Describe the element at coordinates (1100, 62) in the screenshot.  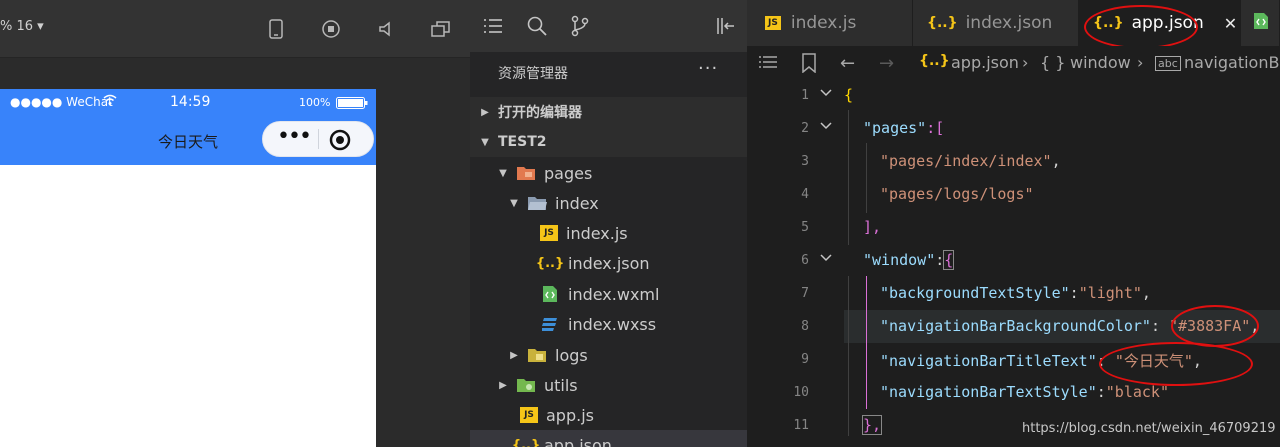
I see `breadcrumb-window: window` at that location.